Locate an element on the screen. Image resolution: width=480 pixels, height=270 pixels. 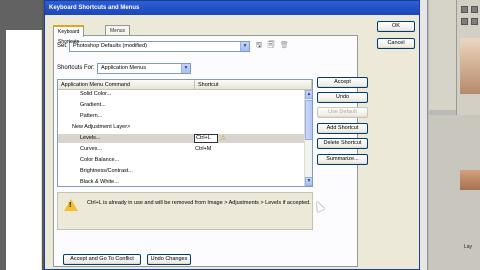
scroll-down-icon: ▼ is located at coordinates (308, 181).